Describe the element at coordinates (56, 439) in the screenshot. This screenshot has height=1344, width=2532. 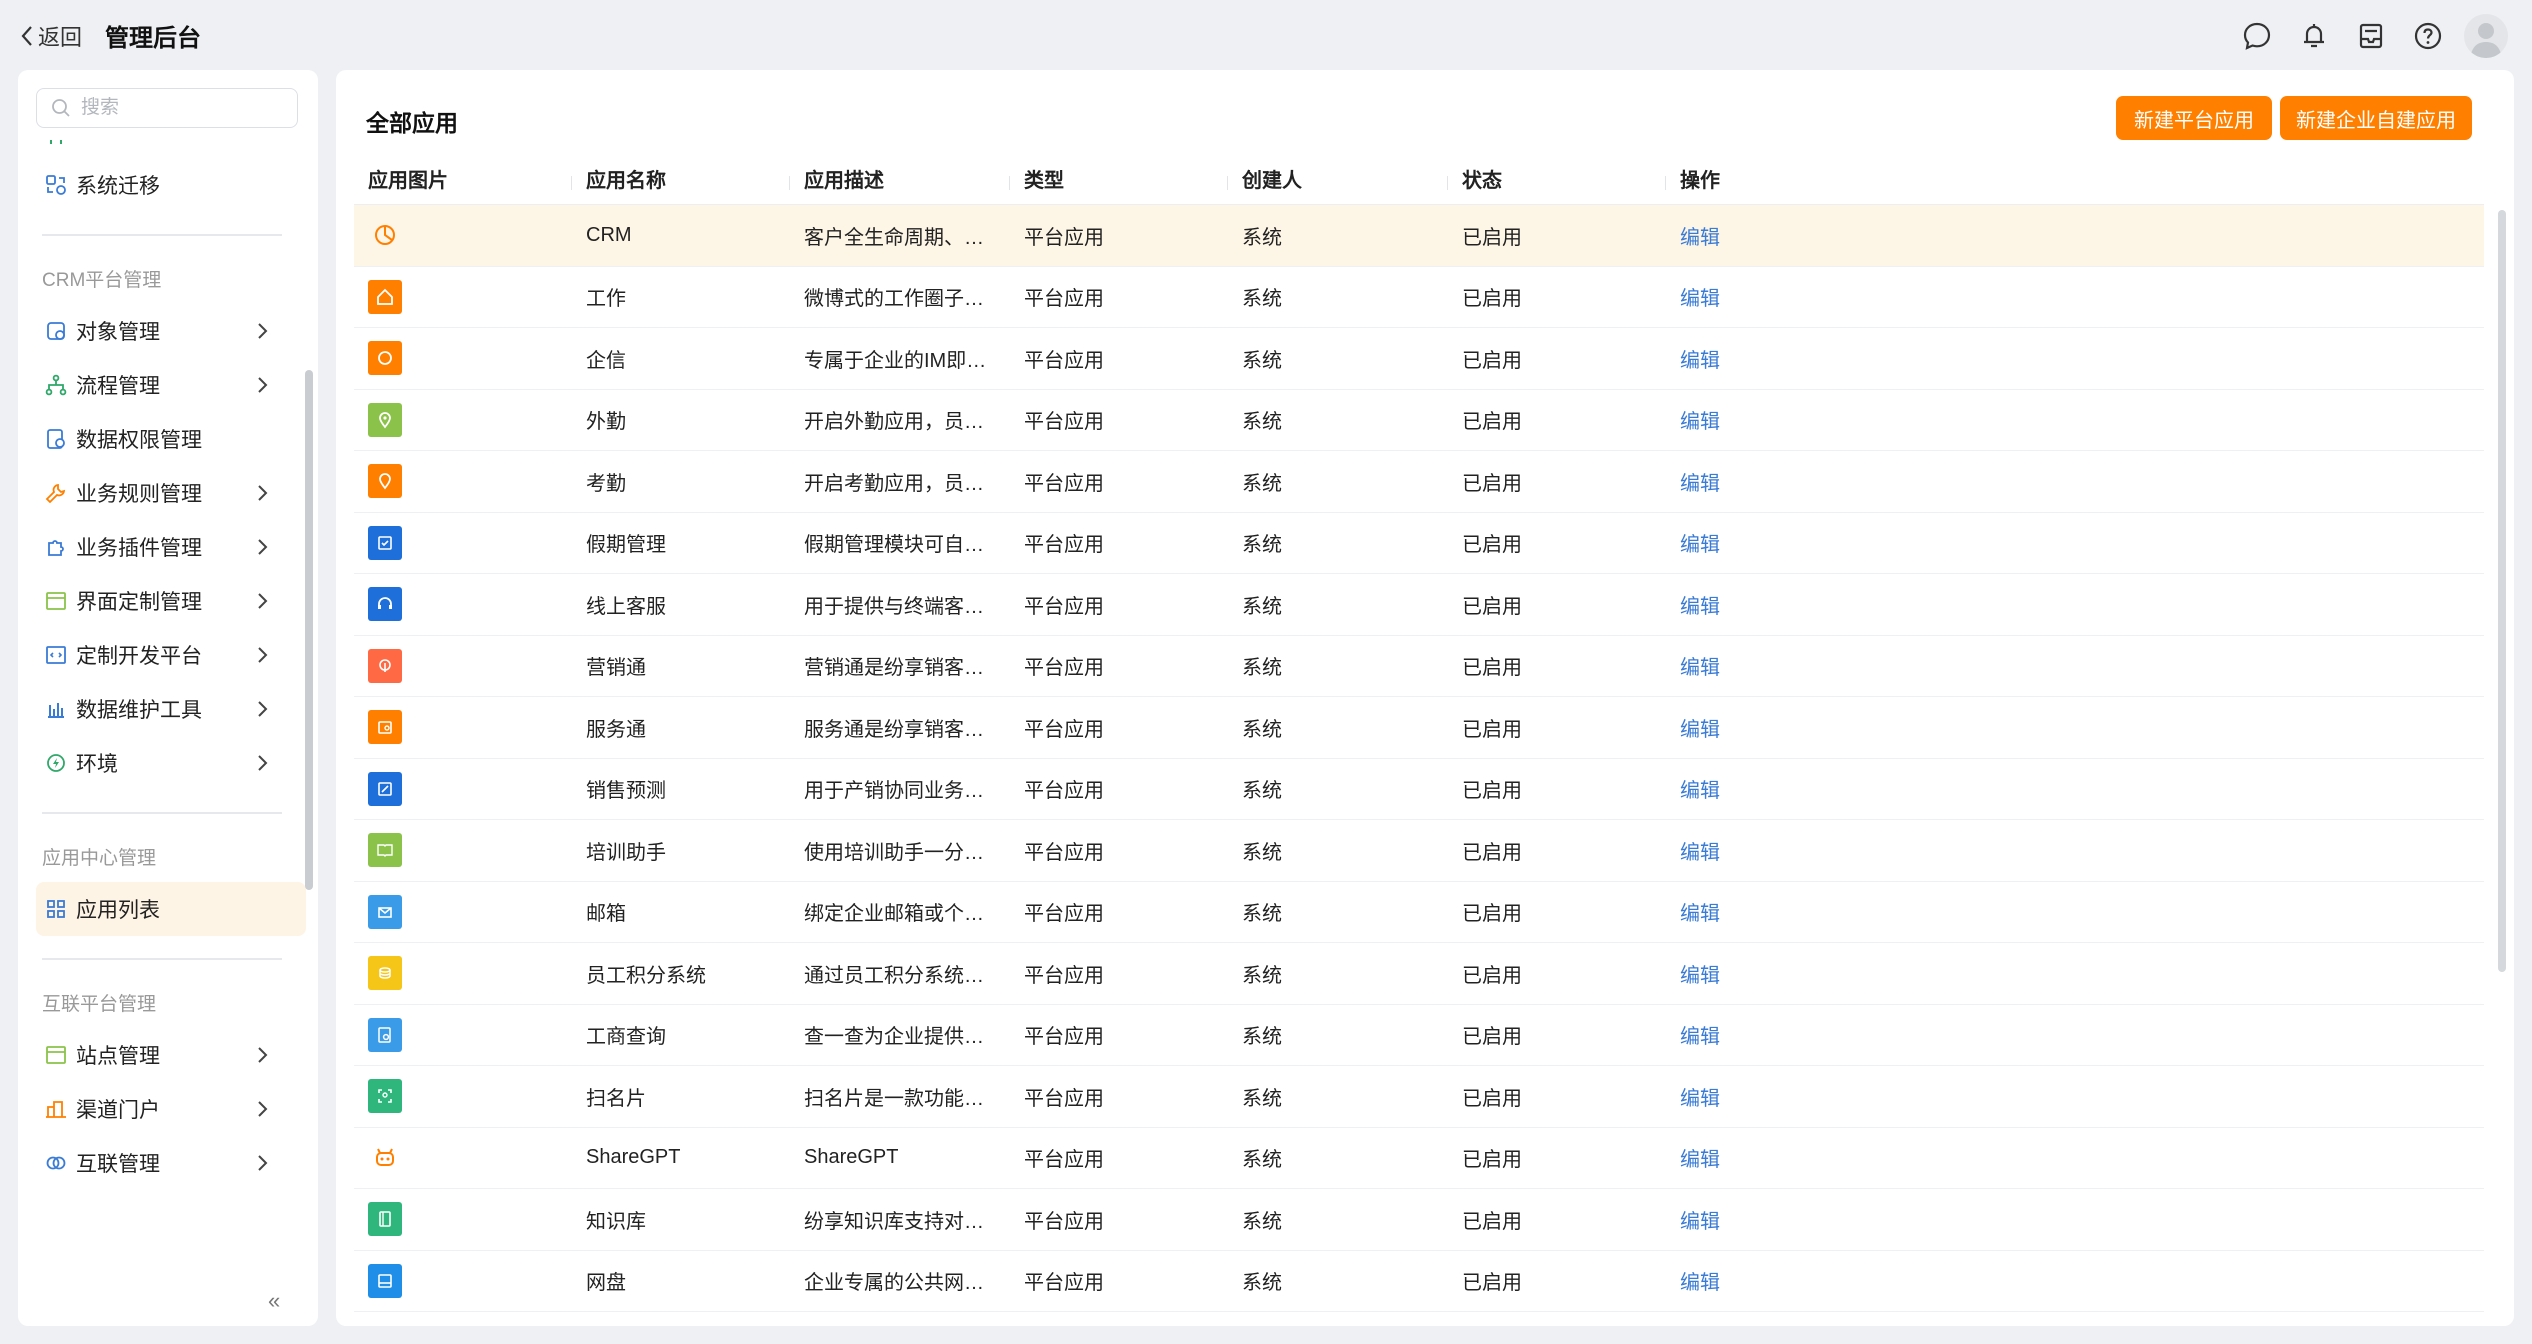
I see `data-permission-icon` at that location.